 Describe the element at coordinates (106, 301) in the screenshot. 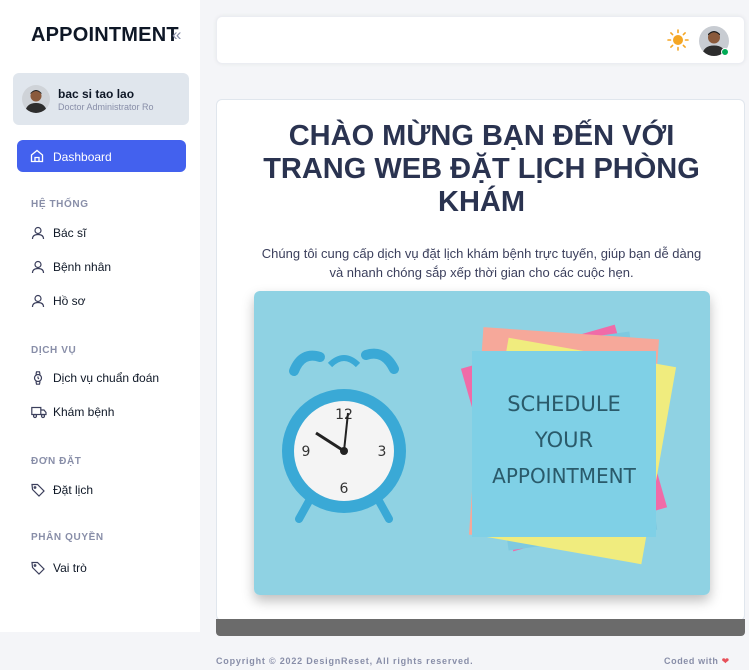

I see `nav-item-ho-so: Hồ sơ` at that location.